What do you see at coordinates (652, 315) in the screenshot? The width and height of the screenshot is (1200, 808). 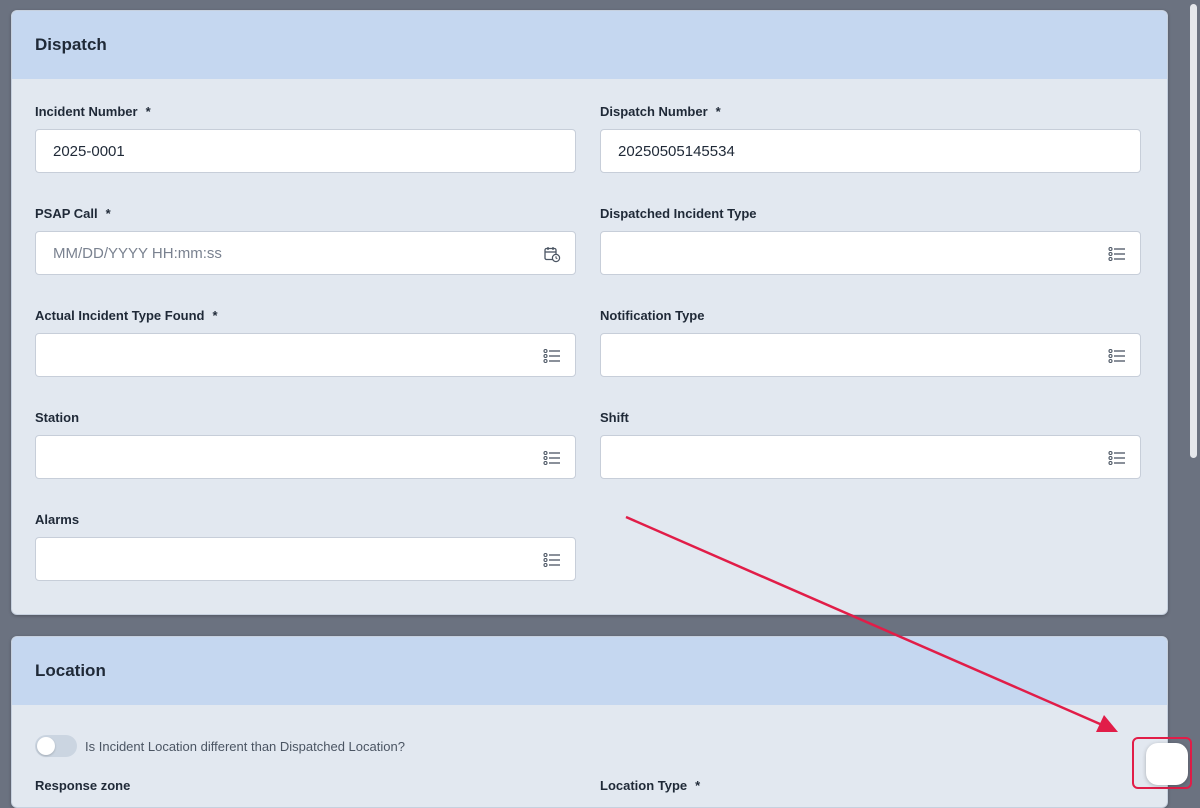 I see `notification-type-label: Notification Type` at bounding box center [652, 315].